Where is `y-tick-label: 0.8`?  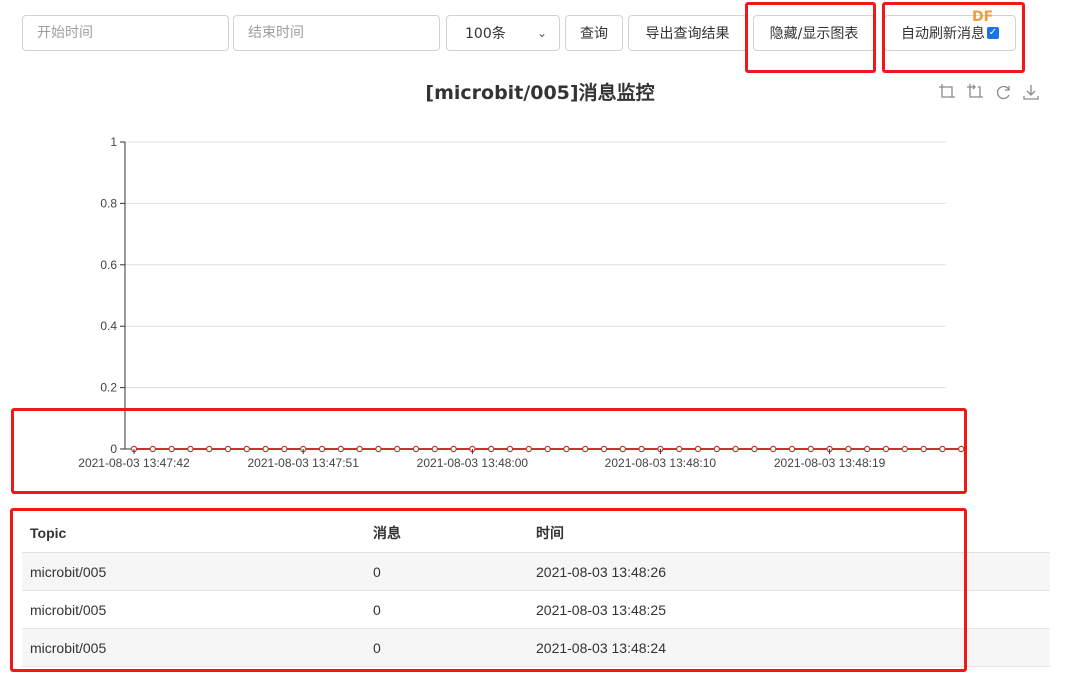
y-tick-label: 0.8 is located at coordinates (108, 203).